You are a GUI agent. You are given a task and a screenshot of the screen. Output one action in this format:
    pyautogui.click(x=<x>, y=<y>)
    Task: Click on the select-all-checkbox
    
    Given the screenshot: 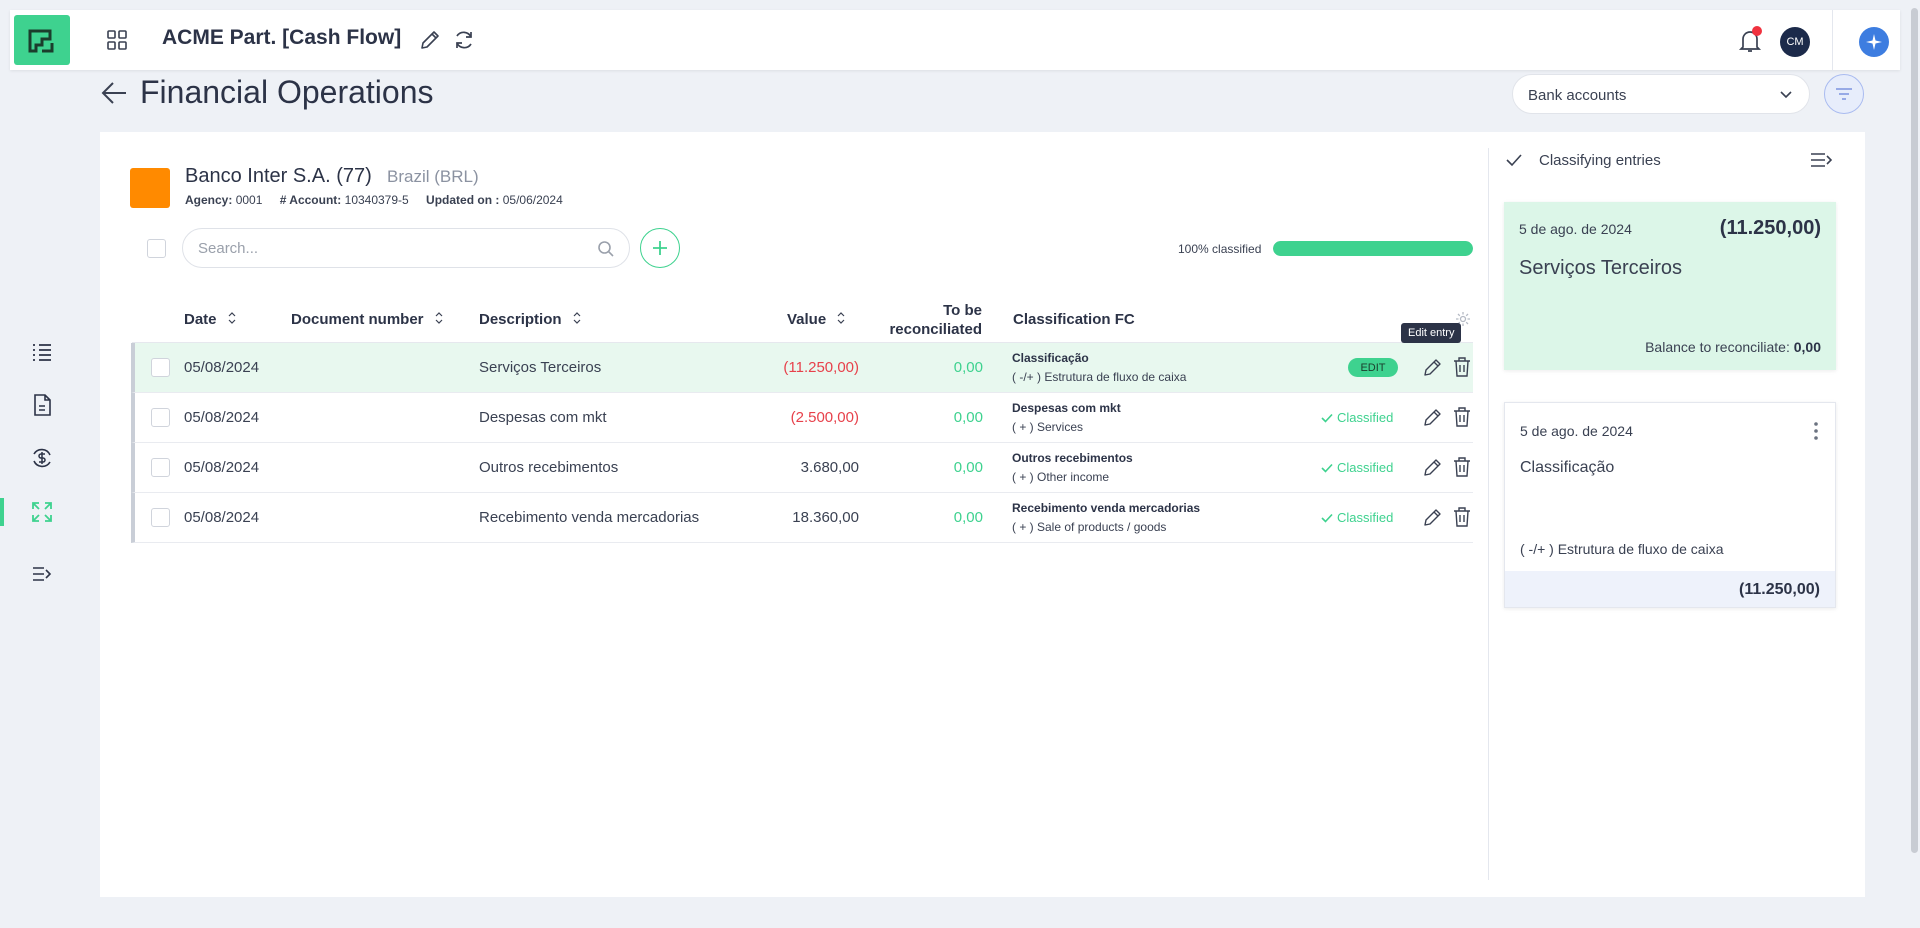 What is the action you would take?
    pyautogui.click(x=156, y=248)
    